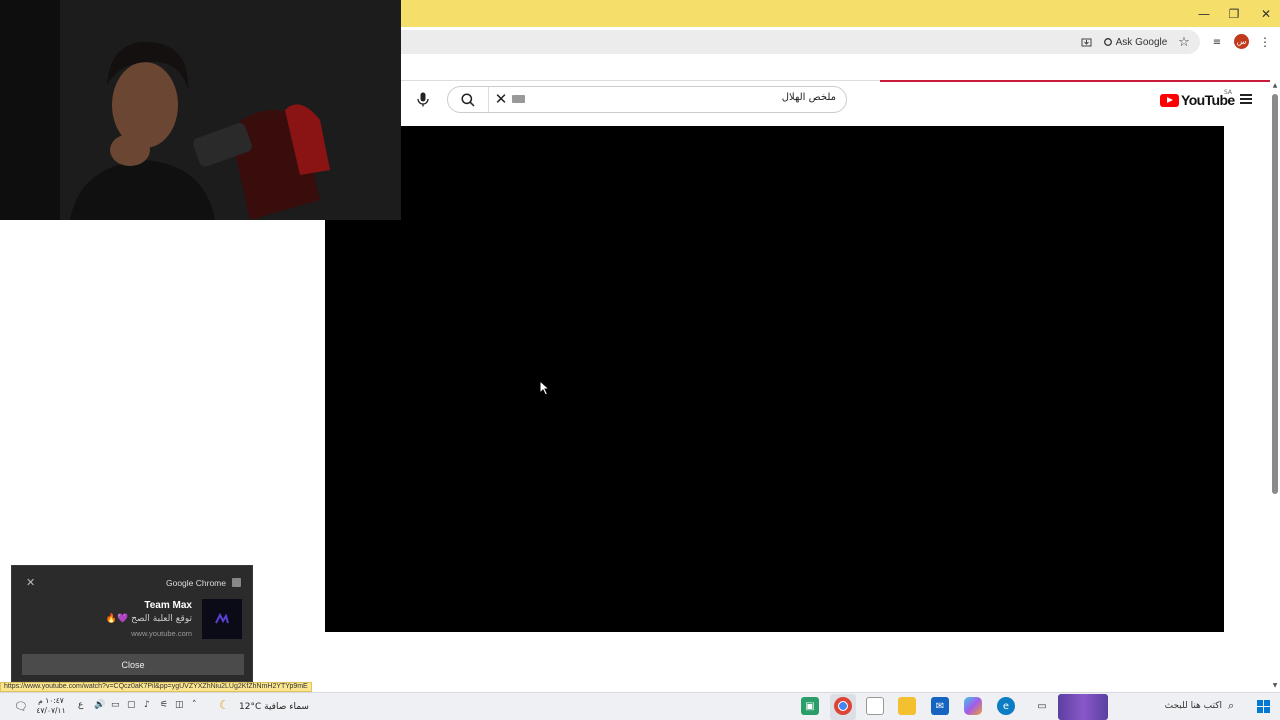 This screenshot has width=1280, height=720. What do you see at coordinates (147, 705) in the screenshot?
I see `microphone-tray-icon: ♪` at bounding box center [147, 705].